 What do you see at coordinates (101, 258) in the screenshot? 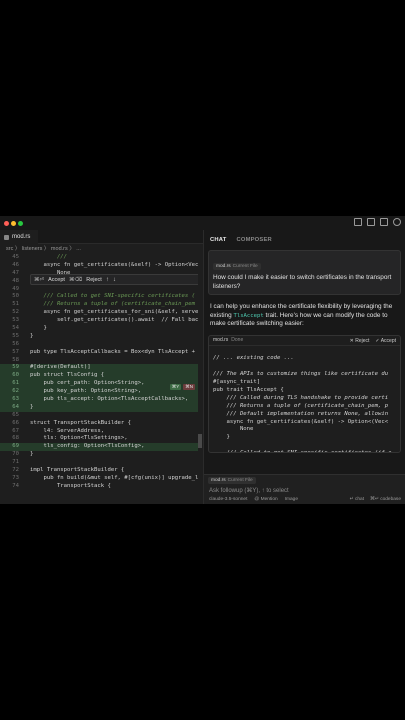
I see `code-line: 45 ///` at bounding box center [101, 258].